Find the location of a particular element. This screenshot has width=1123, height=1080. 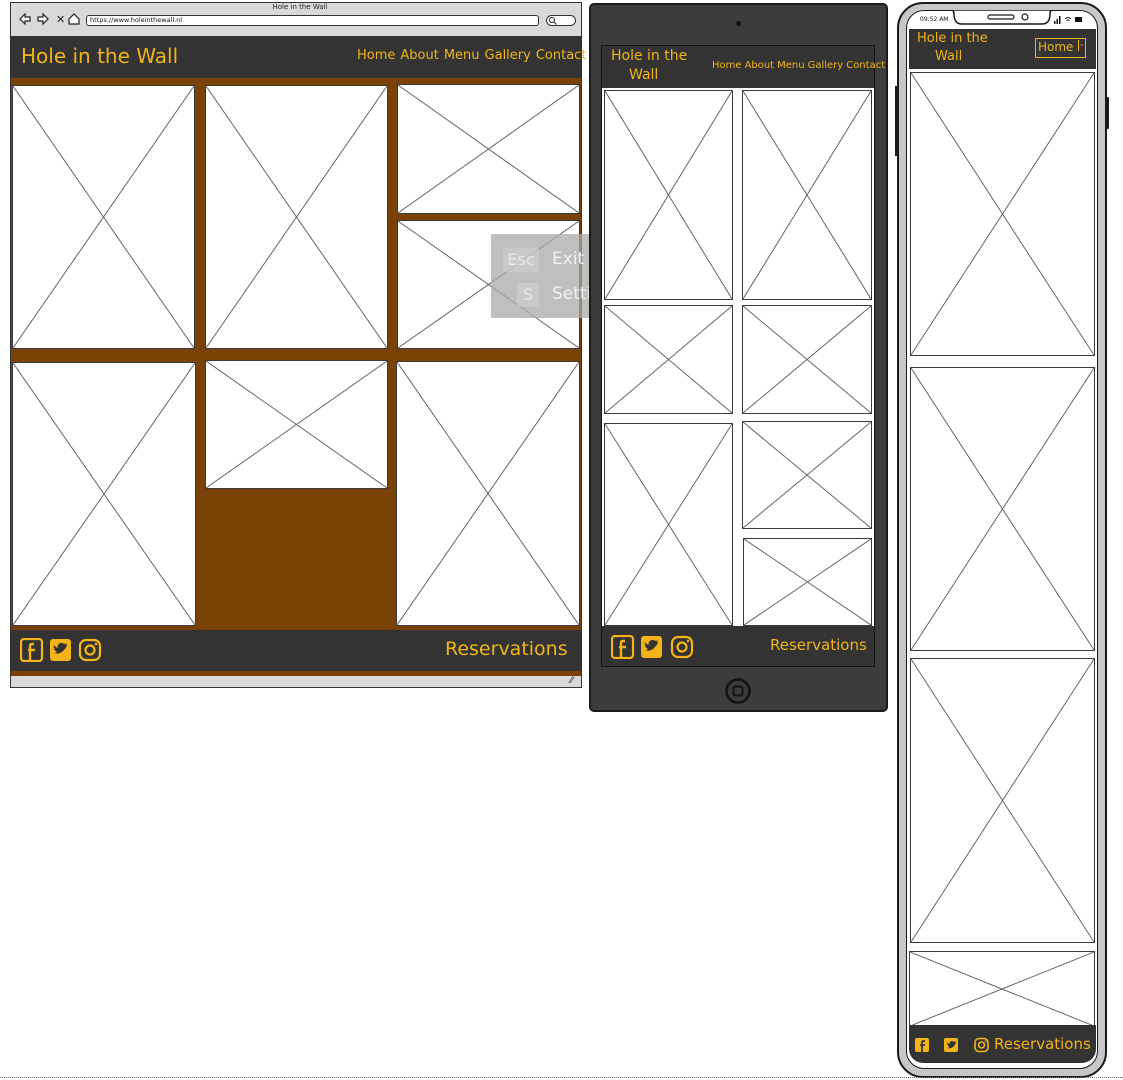

tablet-camera is located at coordinates (738, 23).